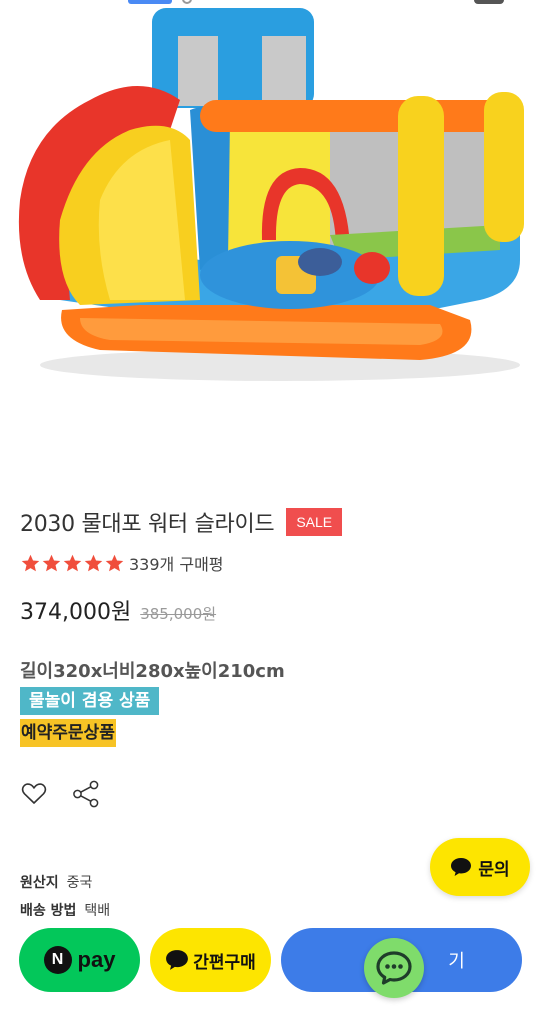  What do you see at coordinates (224, 962) in the screenshot?
I see `easy-buy-label: 간편구매` at bounding box center [224, 962].